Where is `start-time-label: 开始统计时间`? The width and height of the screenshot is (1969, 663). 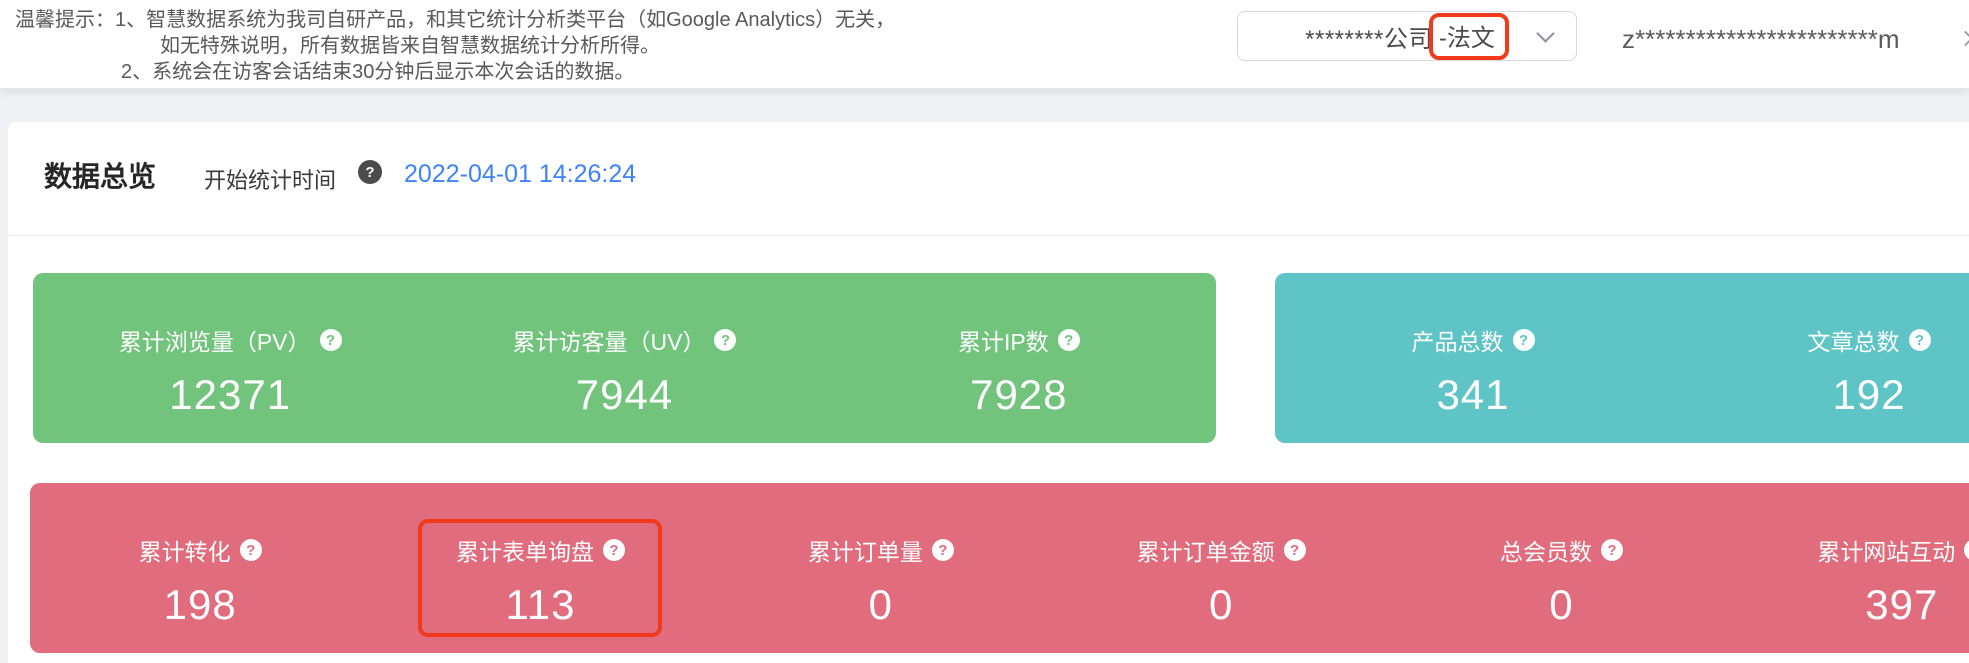
start-time-label: 开始统计时间 is located at coordinates (270, 180).